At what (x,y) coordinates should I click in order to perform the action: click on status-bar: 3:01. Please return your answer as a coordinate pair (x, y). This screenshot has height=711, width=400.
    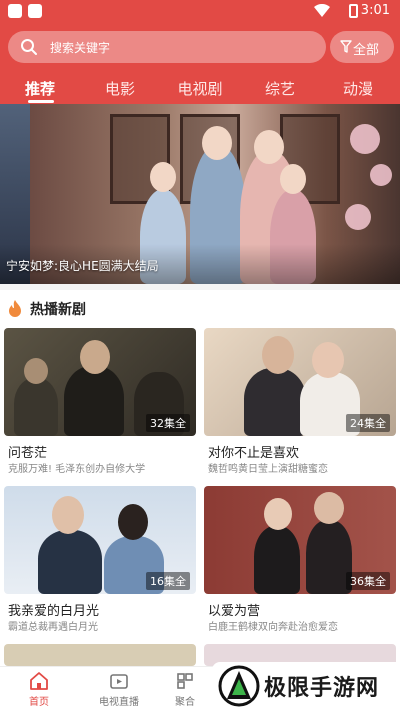
    Looking at the image, I should click on (200, 12).